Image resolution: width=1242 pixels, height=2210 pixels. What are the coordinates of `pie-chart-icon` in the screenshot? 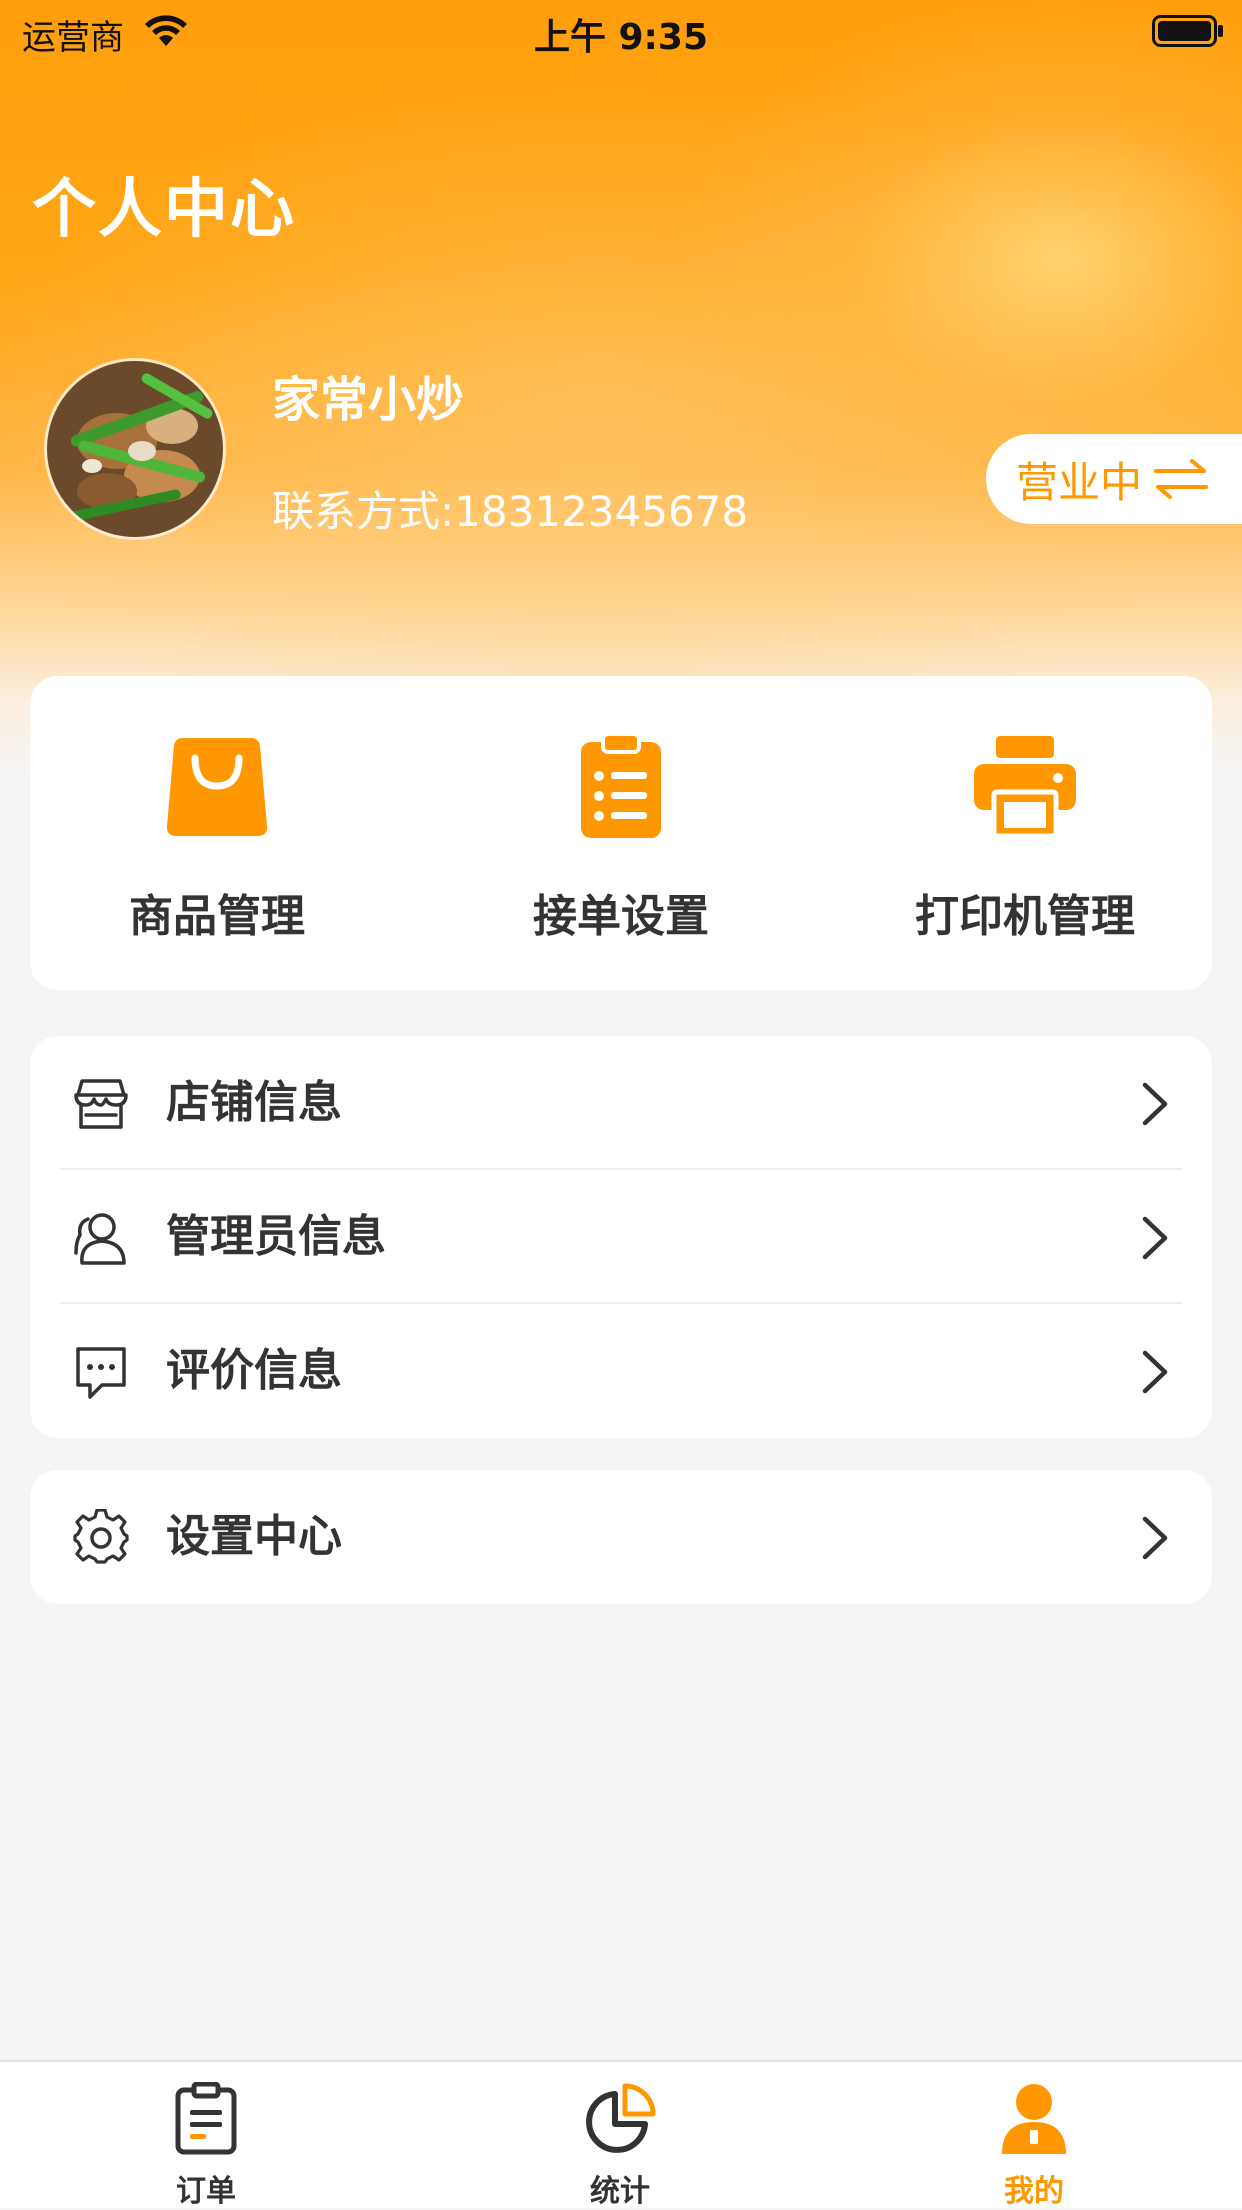 It's located at (621, 2118).